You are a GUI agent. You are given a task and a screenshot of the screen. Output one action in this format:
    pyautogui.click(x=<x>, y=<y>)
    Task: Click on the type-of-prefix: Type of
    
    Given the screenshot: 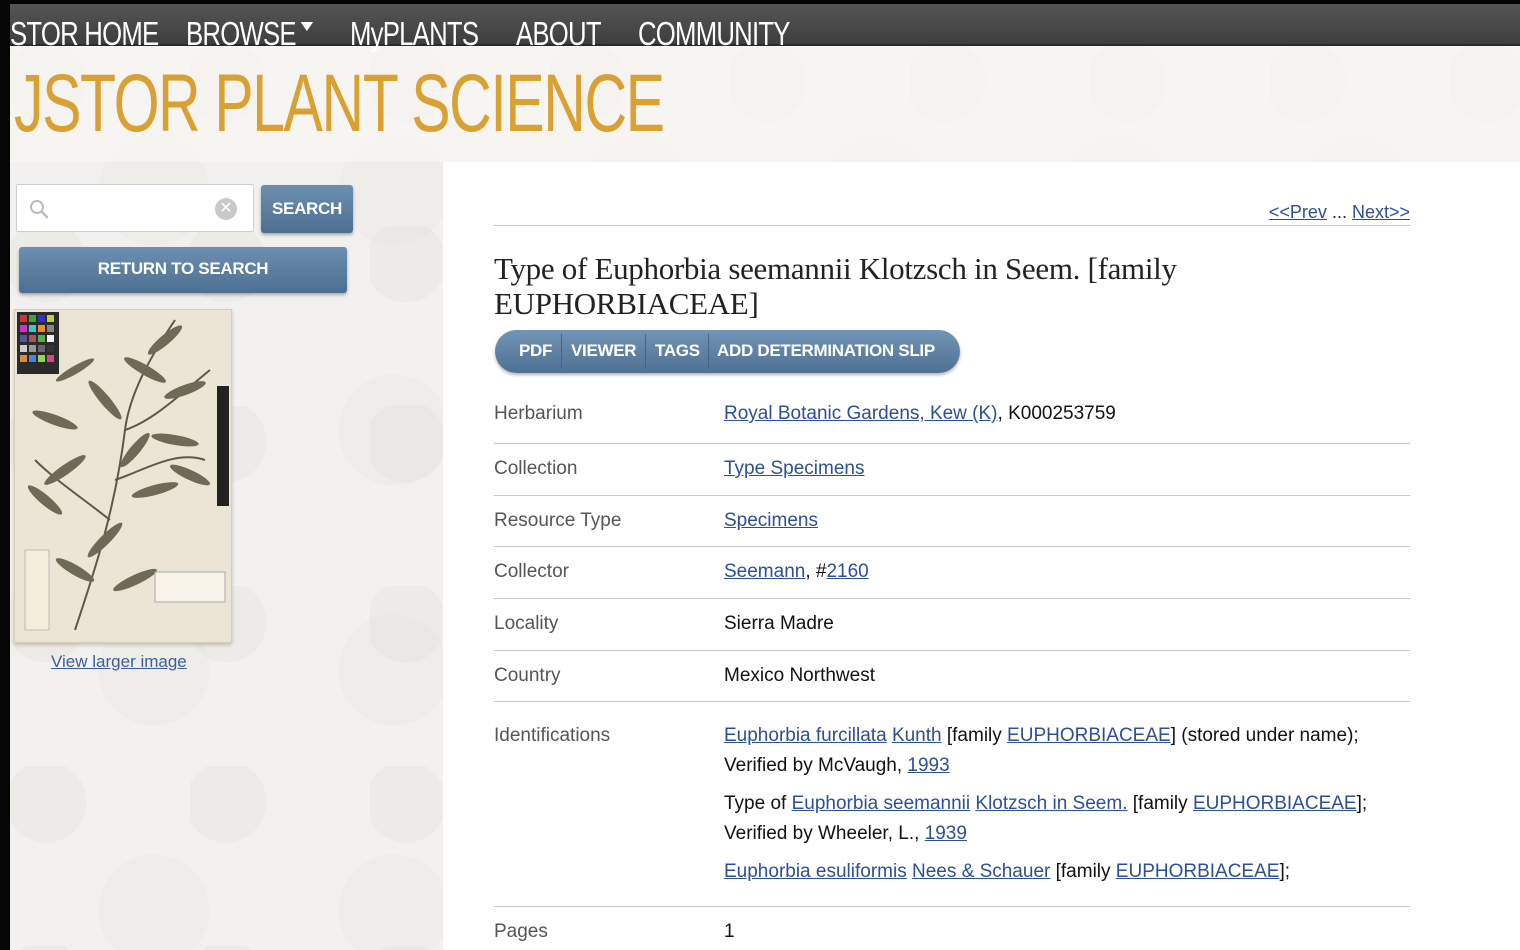 What is the action you would take?
    pyautogui.click(x=758, y=803)
    